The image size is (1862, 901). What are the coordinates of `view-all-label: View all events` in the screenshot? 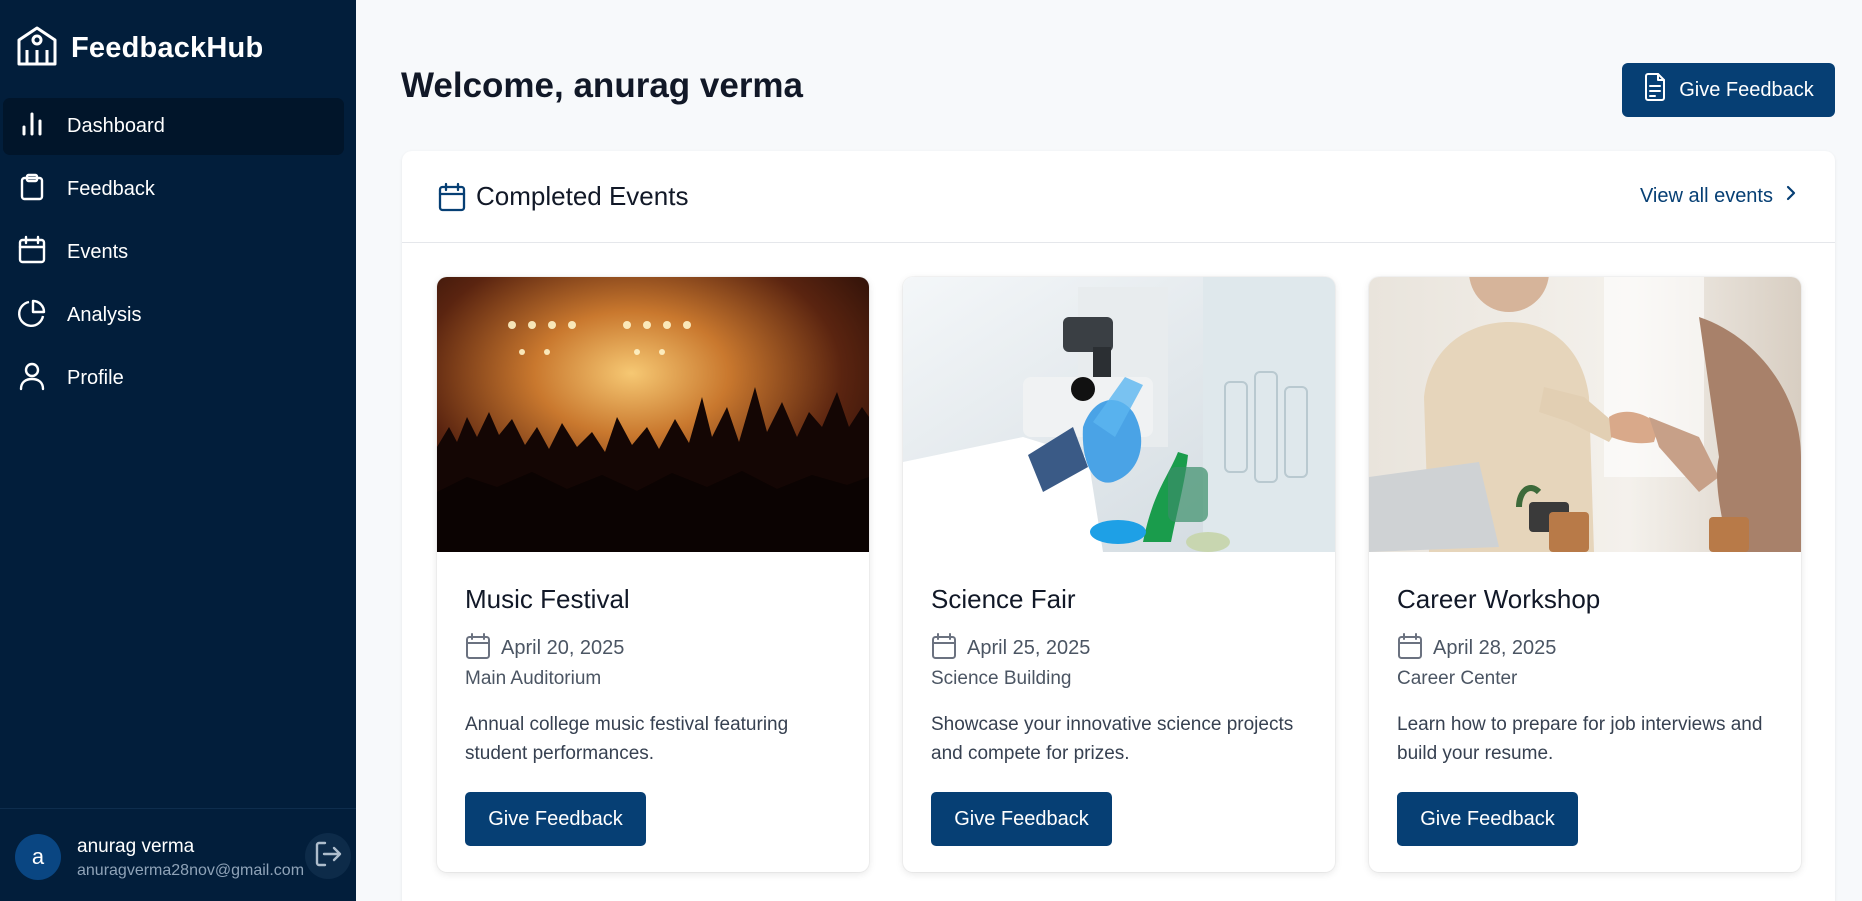 It's located at (1706, 195).